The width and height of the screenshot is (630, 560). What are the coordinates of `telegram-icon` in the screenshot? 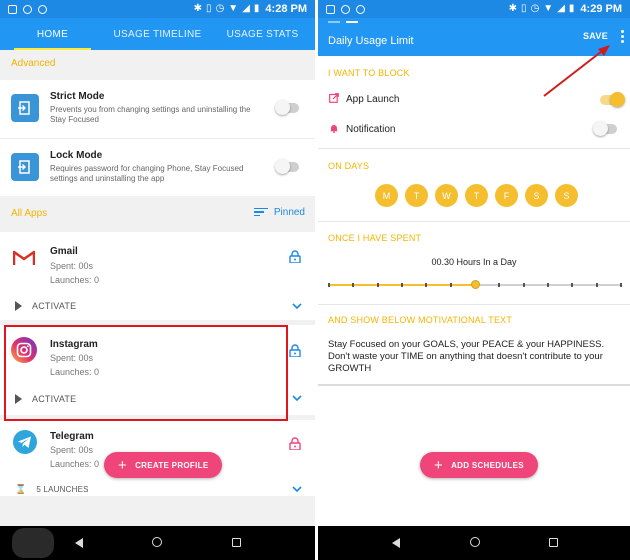 It's located at (25, 442).